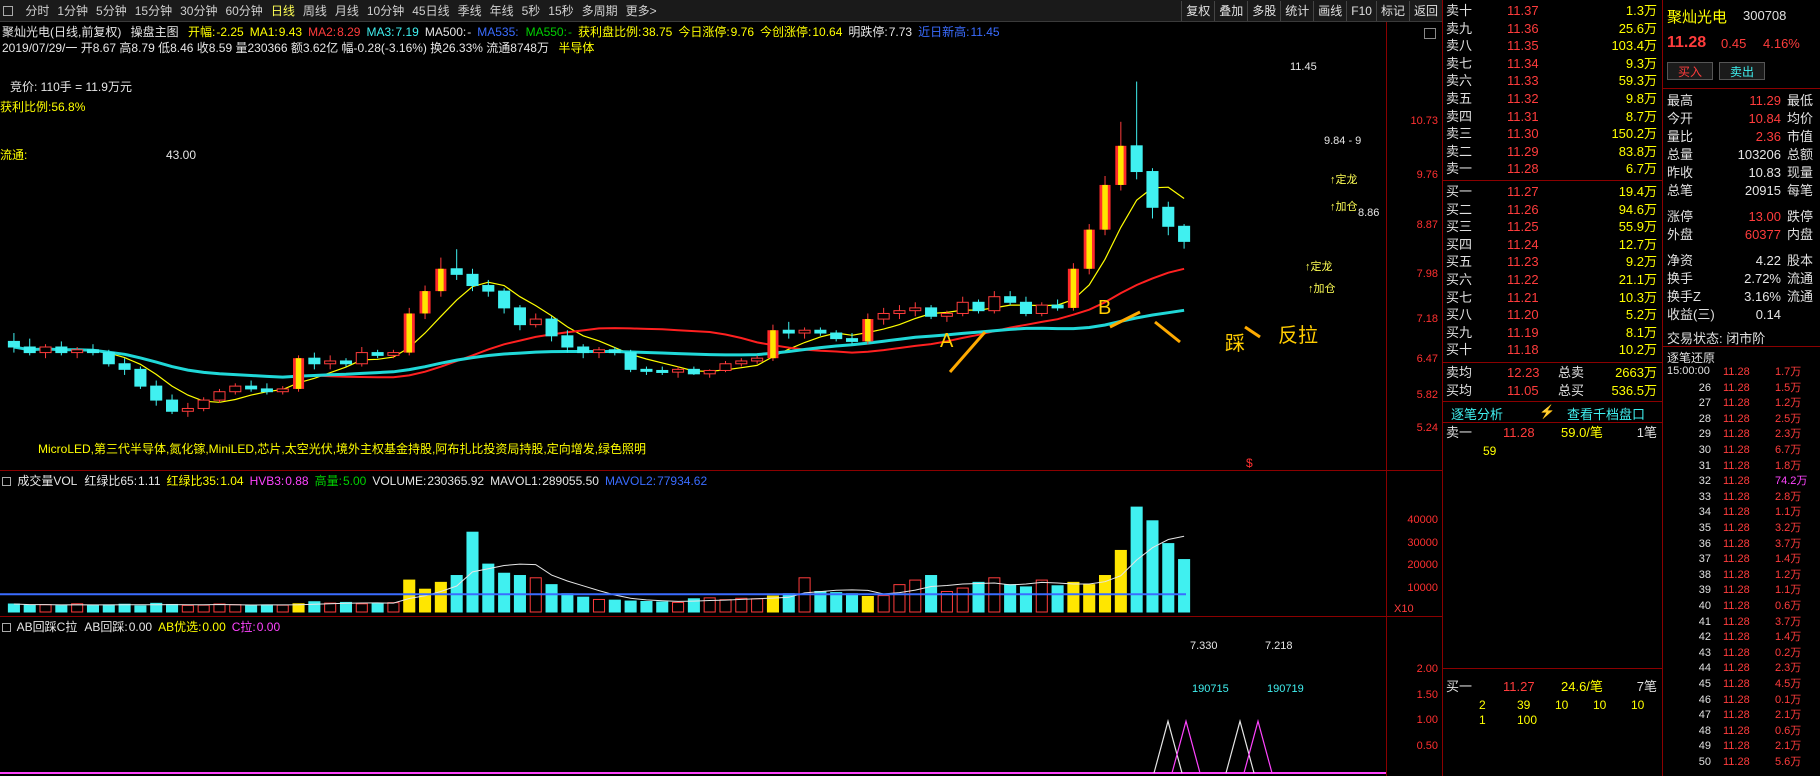 Image resolution: width=1820 pixels, height=776 pixels. Describe the element at coordinates (1424, 120) in the screenshot. I see `axis-tick-label: 10.73` at that location.